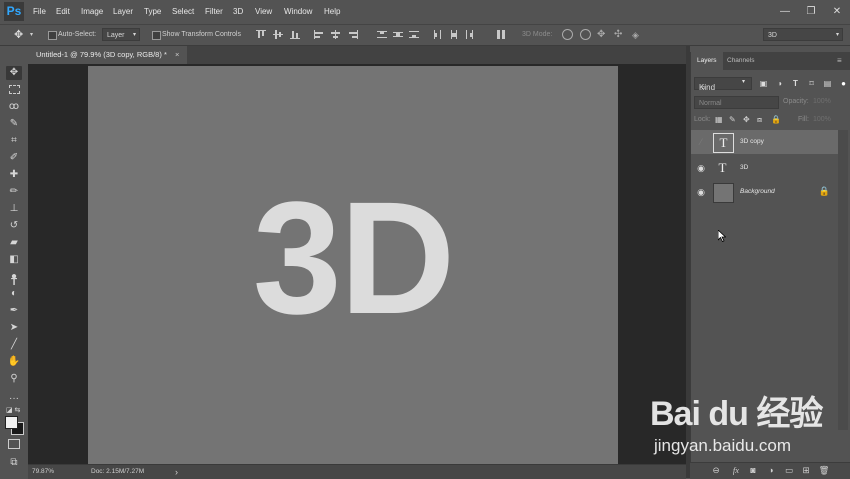  I want to click on 3d-pan-icon: ✥, so click(601, 35).